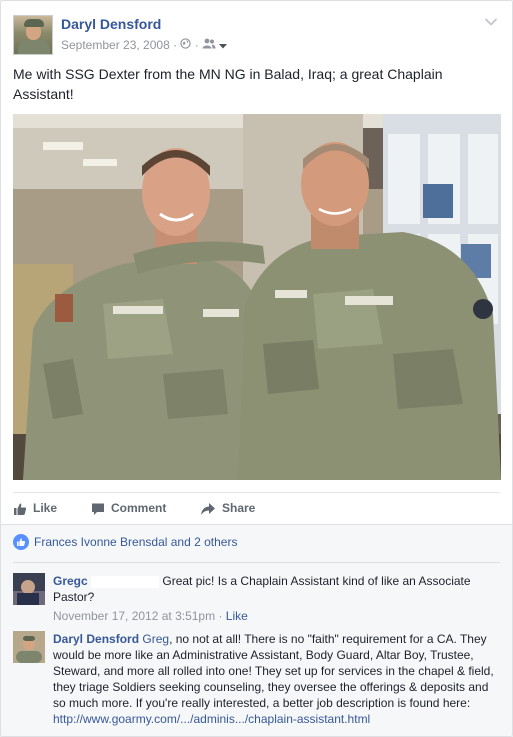 The image size is (513, 737). What do you see at coordinates (96, 639) in the screenshot?
I see `comment-author: Daryl Densford` at bounding box center [96, 639].